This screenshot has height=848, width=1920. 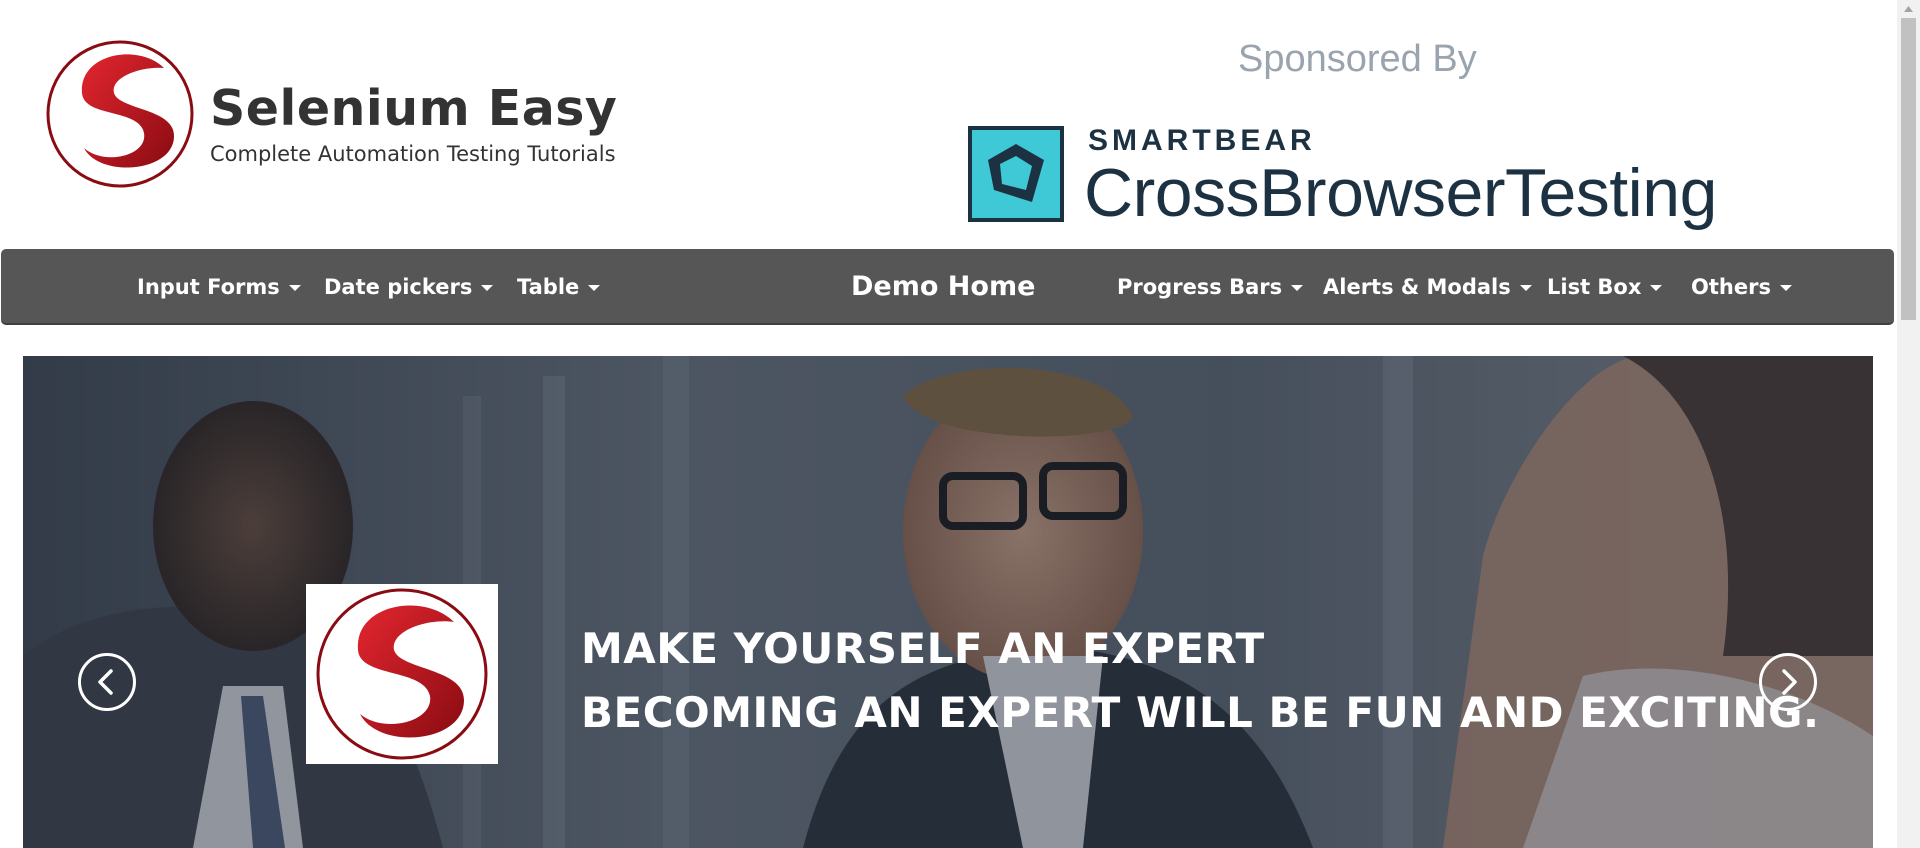 I want to click on nav-label: List Box, so click(x=1594, y=287).